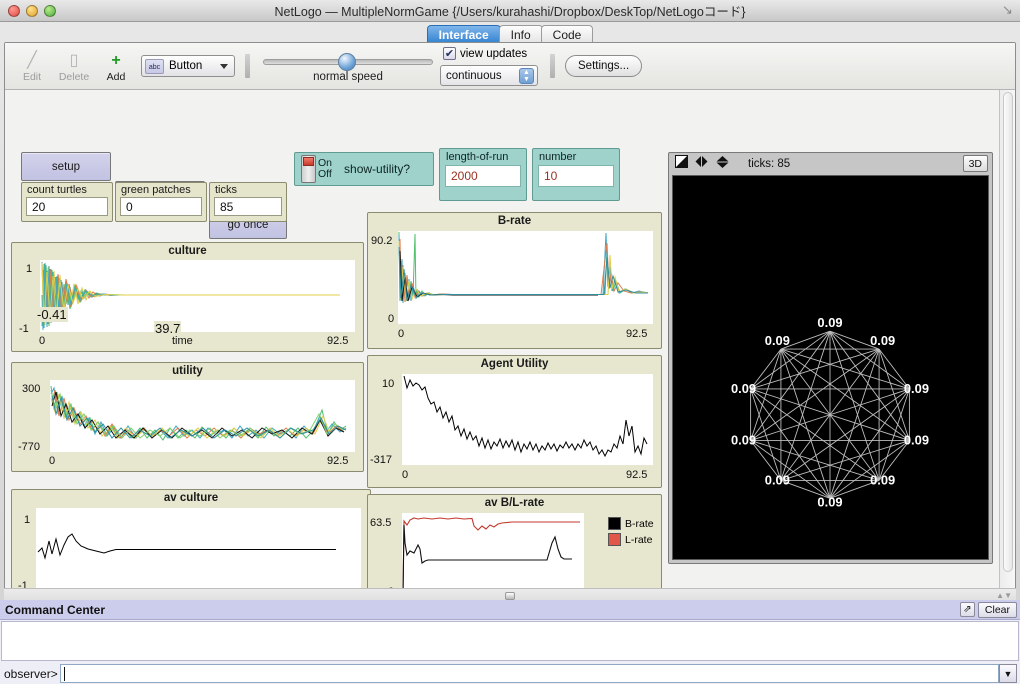  What do you see at coordinates (916, 440) in the screenshot?
I see `node-label-4: 0.09` at bounding box center [916, 440].